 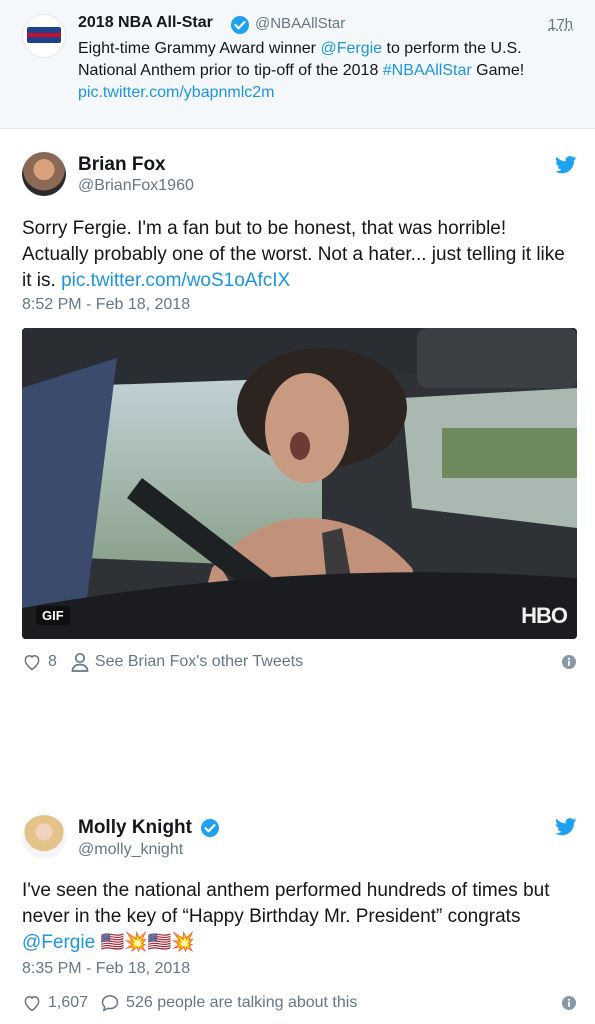 I want to click on tweet-actions: 1,607 526 people are talking about this, so click(x=189, y=1003).